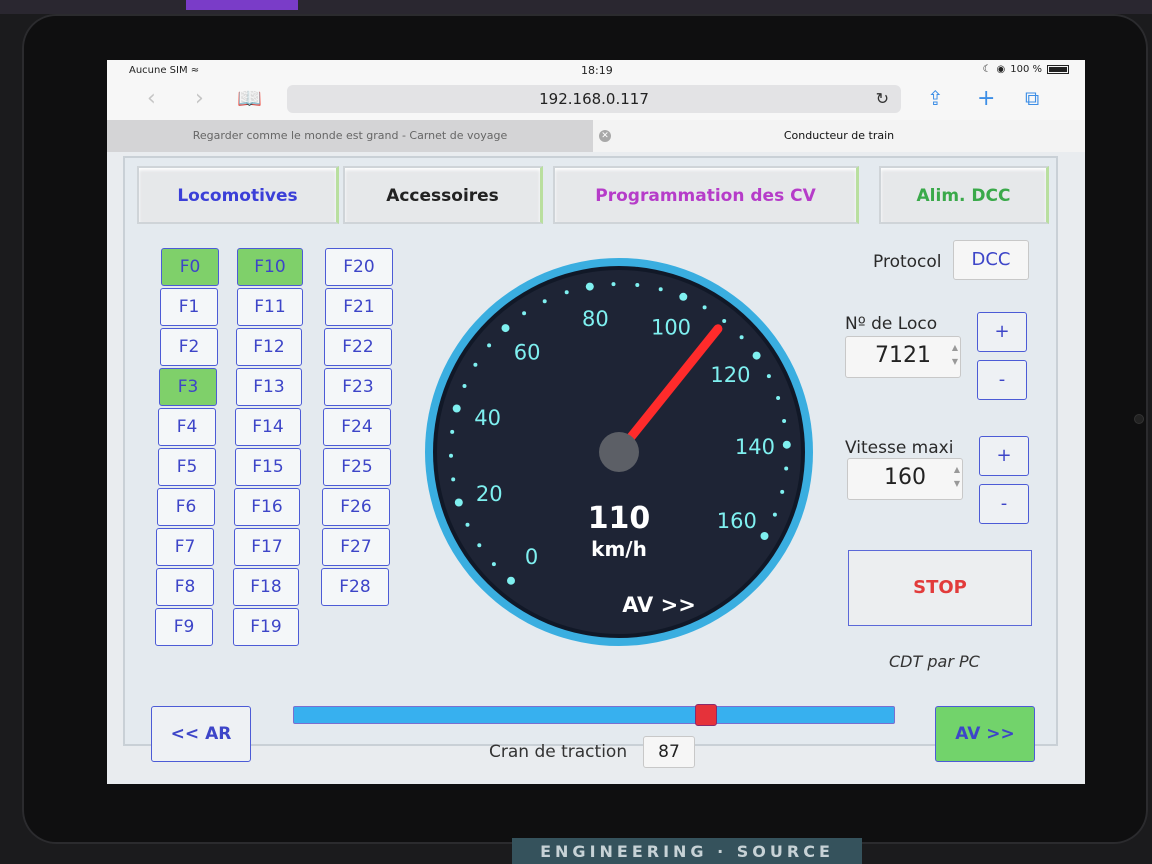 The image size is (1152, 864). Describe the element at coordinates (356, 547) in the screenshot. I see `function-button-f27: F27` at that location.